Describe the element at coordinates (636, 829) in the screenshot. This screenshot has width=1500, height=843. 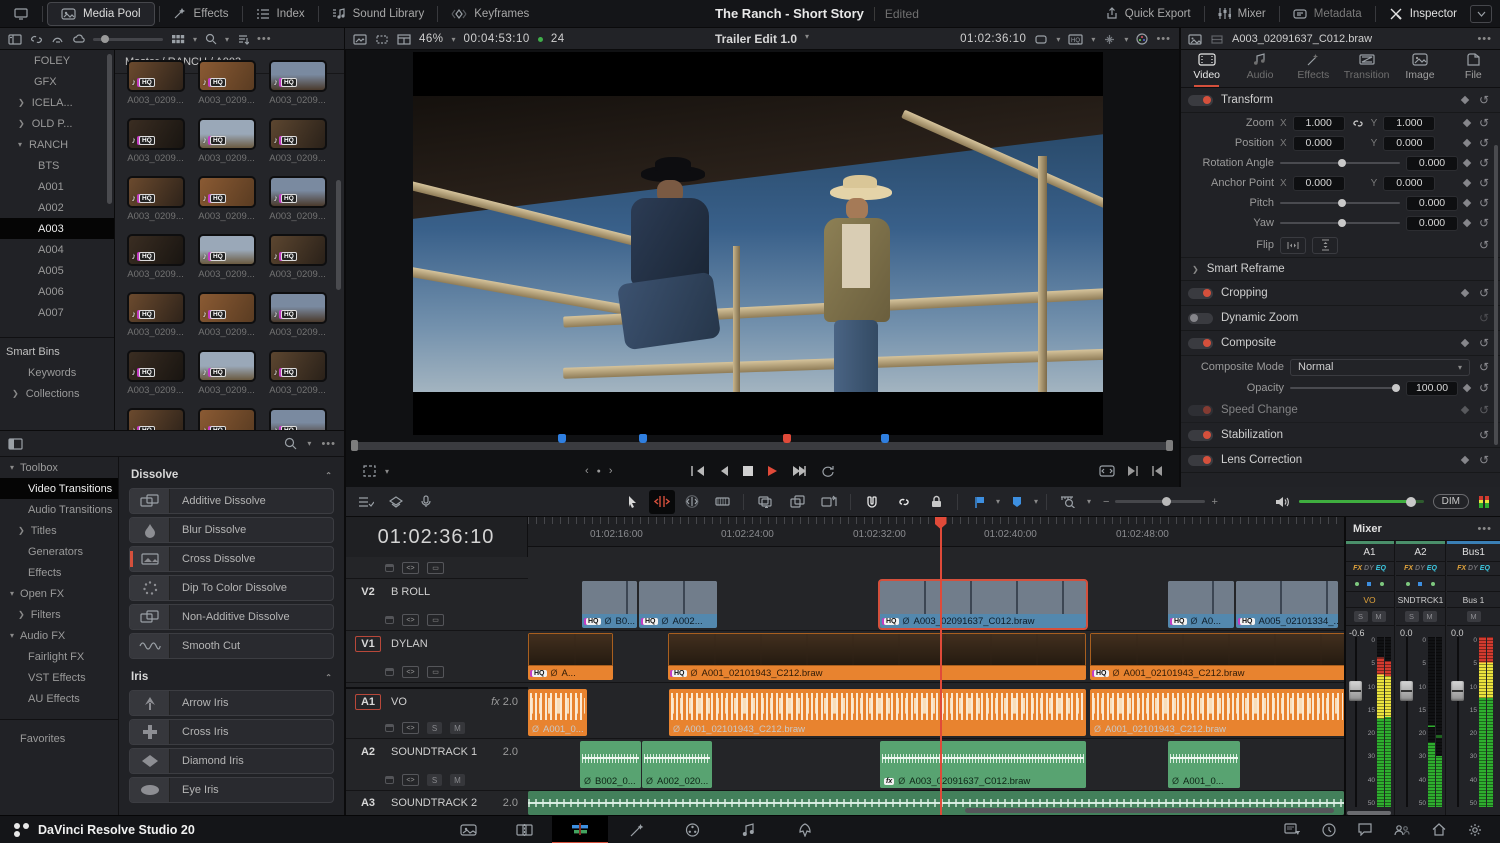
I see `page-fusion-icon` at that location.